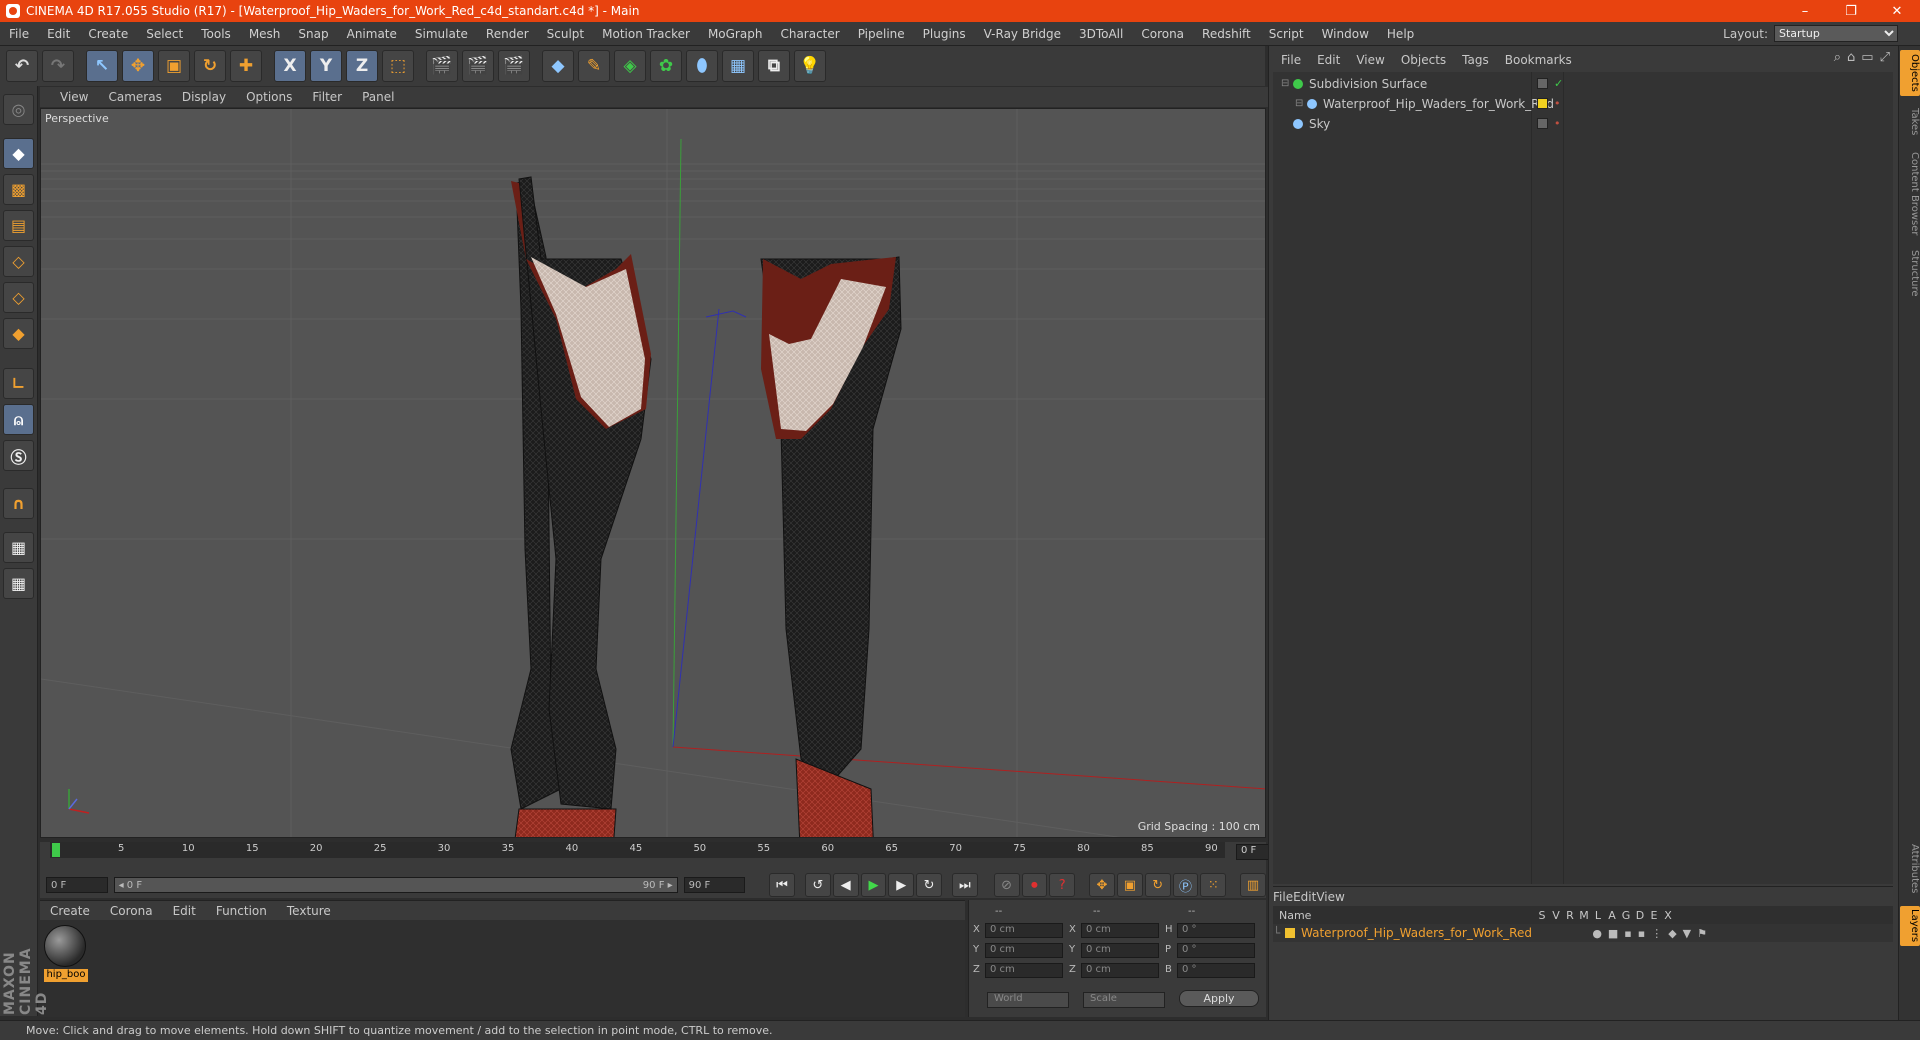 The width and height of the screenshot is (1920, 1040). I want to click on menu-create: Create, so click(108, 34).